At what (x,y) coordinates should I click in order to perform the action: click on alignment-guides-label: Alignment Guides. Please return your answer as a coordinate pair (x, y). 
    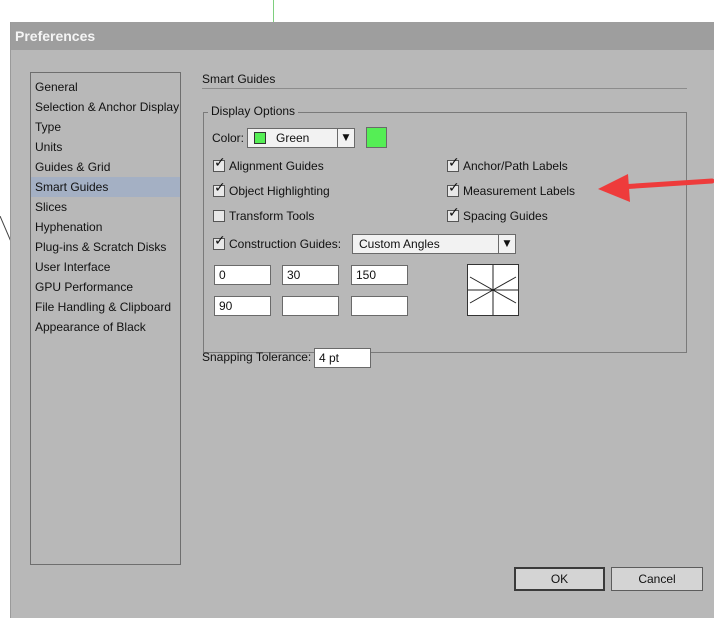
    Looking at the image, I should click on (276, 166).